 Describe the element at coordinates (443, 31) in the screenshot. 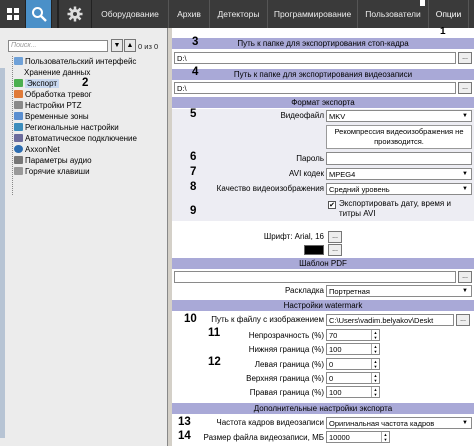

I see `step-number-1: 1` at that location.